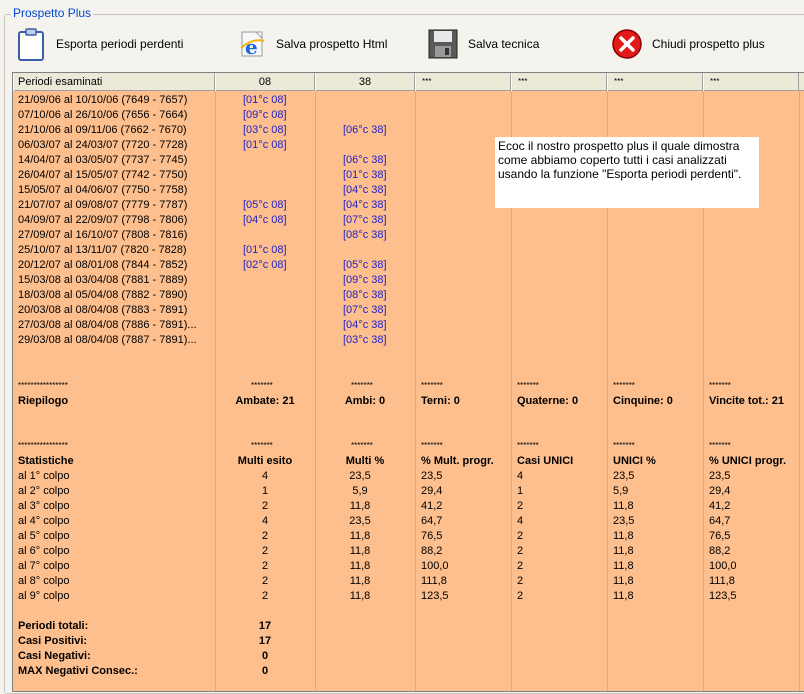  Describe the element at coordinates (723, 566) in the screenshot. I see `stats-cell: 100,0` at that location.